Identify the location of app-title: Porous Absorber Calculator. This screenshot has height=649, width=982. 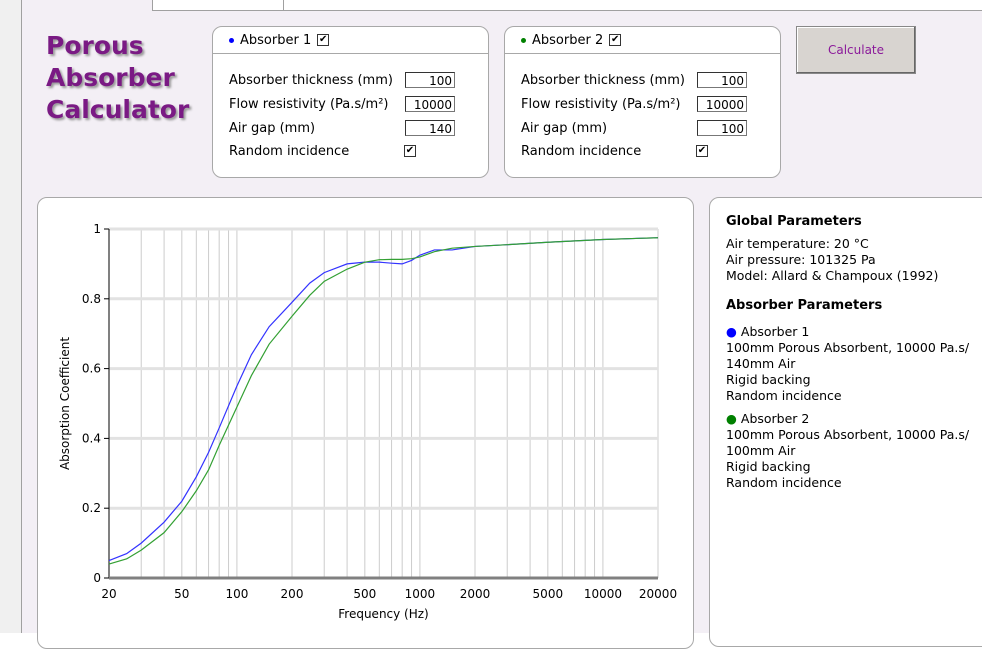
(117, 78).